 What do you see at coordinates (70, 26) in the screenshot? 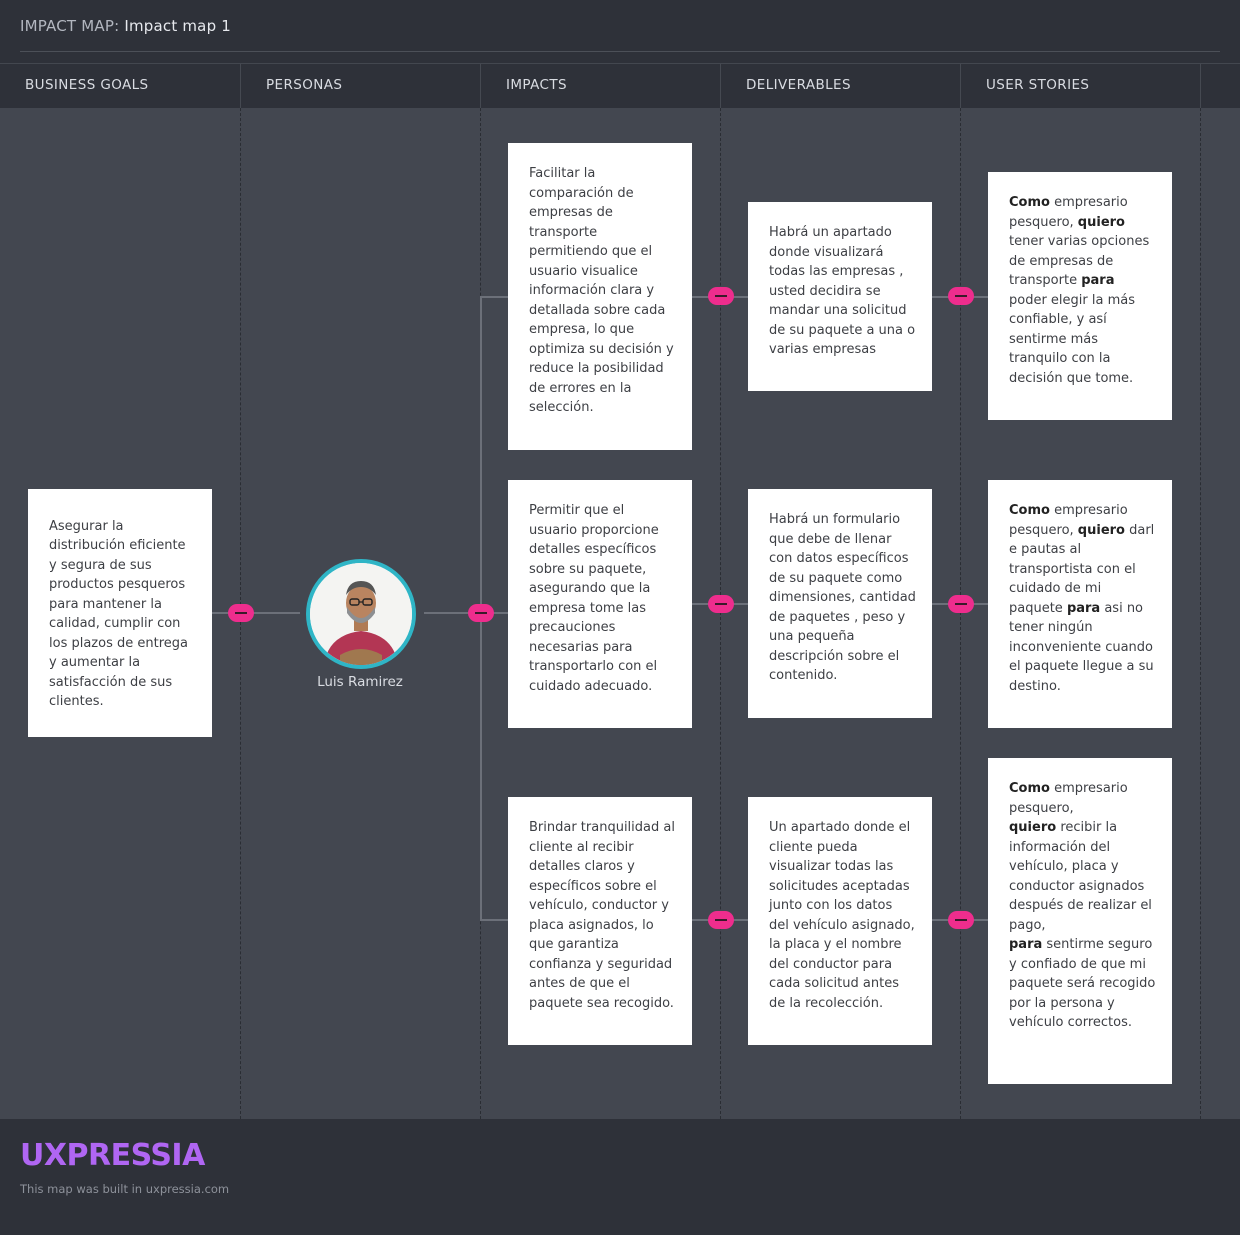
I see `map-title-prefix: IMPACT MAP:` at bounding box center [70, 26].